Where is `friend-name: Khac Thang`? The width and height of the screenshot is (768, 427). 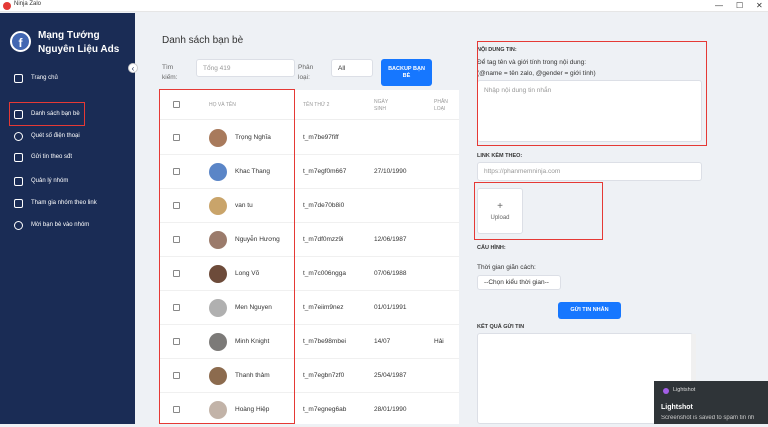 friend-name: Khac Thang is located at coordinates (252, 171).